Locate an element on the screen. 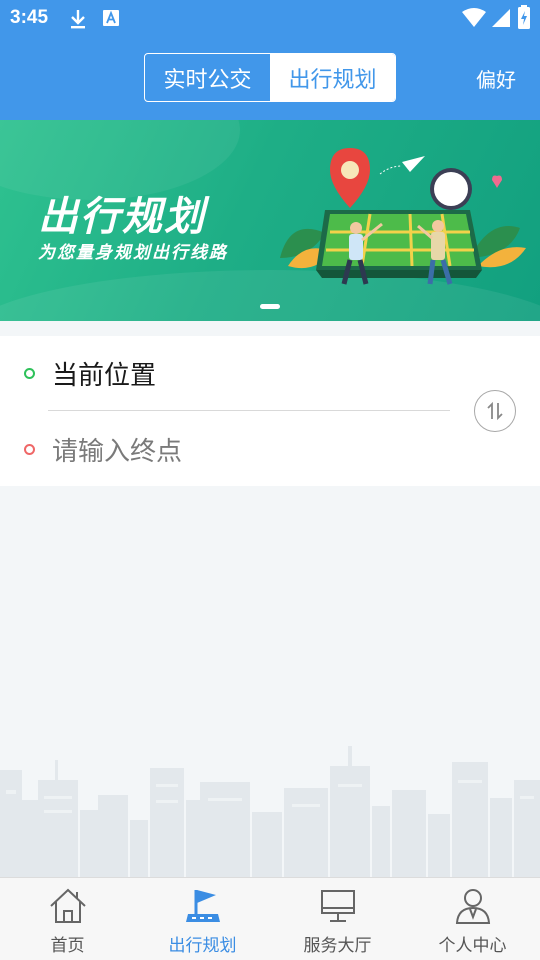 Image resolution: width=540 pixels, height=960 pixels. wifi-icon is located at coordinates (474, 17).